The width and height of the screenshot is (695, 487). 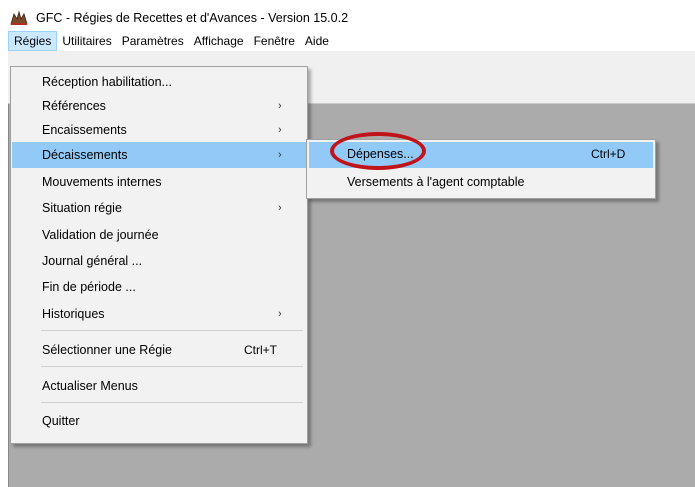 I want to click on menu-item-situation-regie: Situation régie ›, so click(x=159, y=208).